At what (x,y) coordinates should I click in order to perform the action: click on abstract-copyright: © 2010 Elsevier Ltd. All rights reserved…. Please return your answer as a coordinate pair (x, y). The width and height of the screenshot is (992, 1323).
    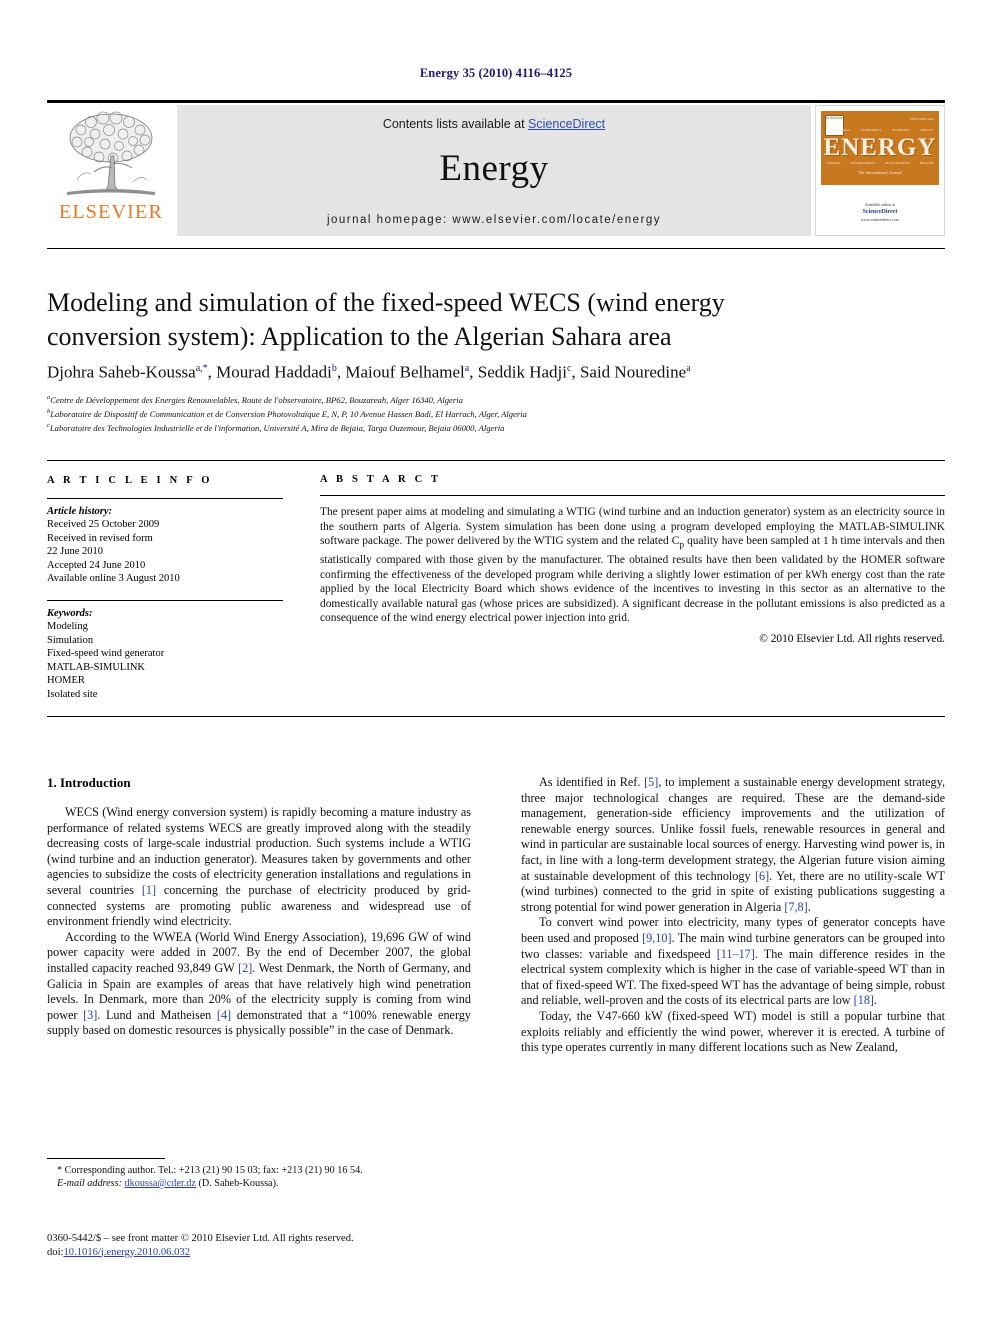
    Looking at the image, I should click on (852, 639).